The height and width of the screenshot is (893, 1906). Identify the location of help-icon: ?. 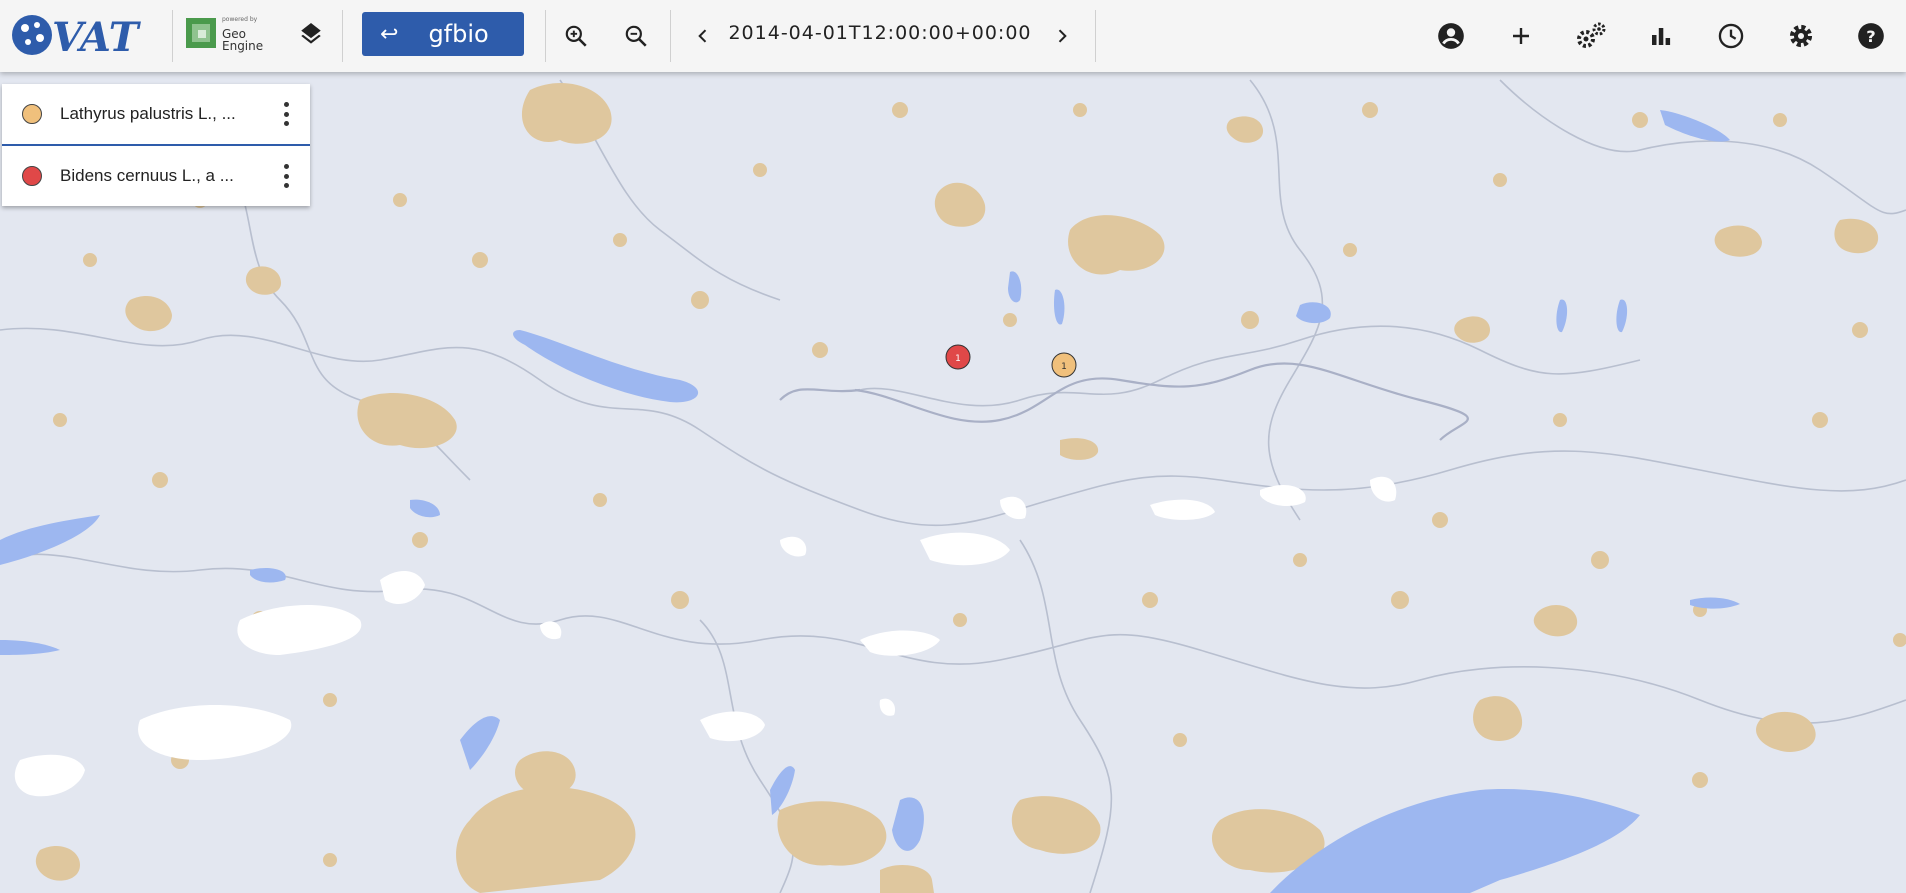
(1871, 36).